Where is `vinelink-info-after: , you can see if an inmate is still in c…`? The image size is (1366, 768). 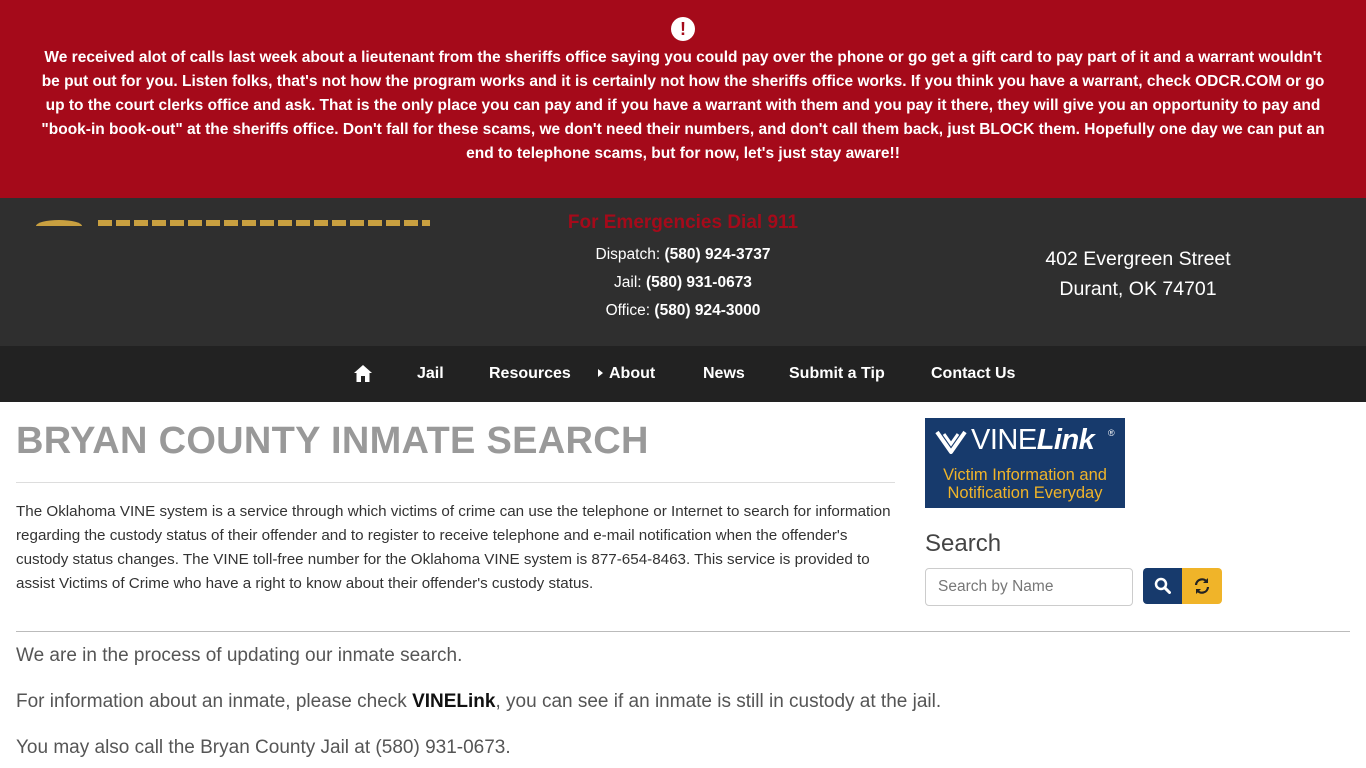 vinelink-info-after: , you can see if an inmate is still in c… is located at coordinates (718, 701).